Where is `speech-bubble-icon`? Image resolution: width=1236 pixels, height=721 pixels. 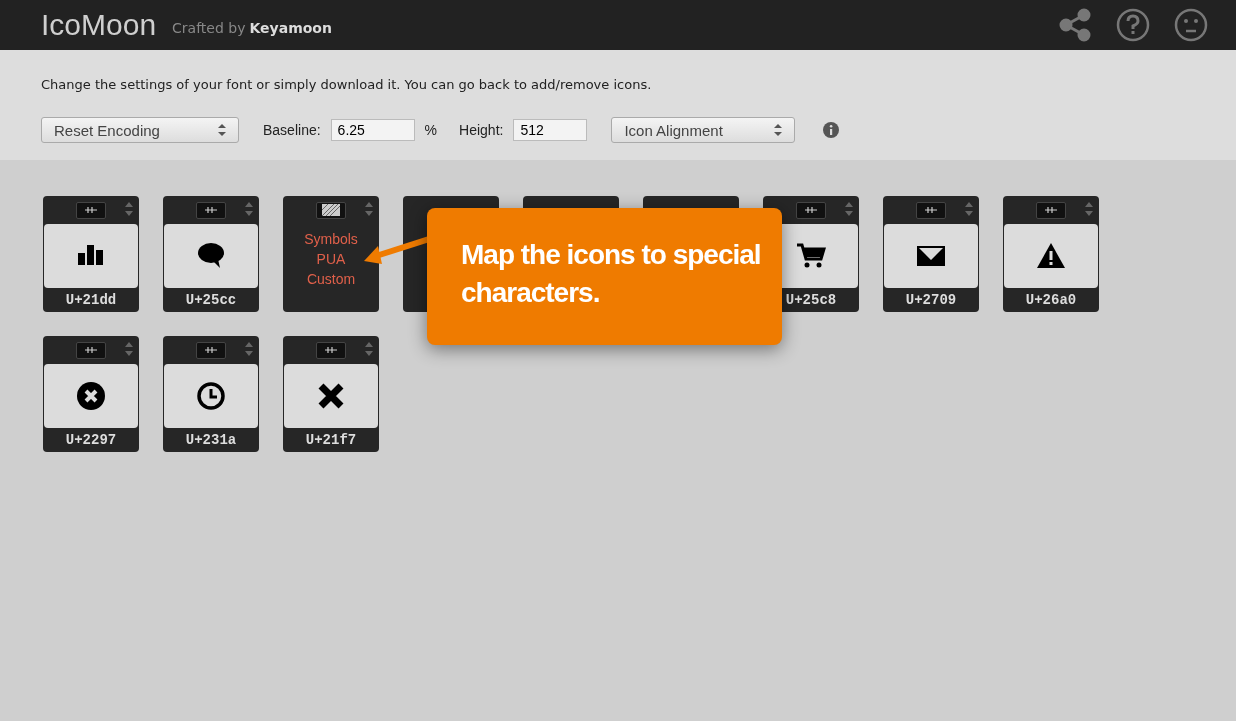 speech-bubble-icon is located at coordinates (211, 255).